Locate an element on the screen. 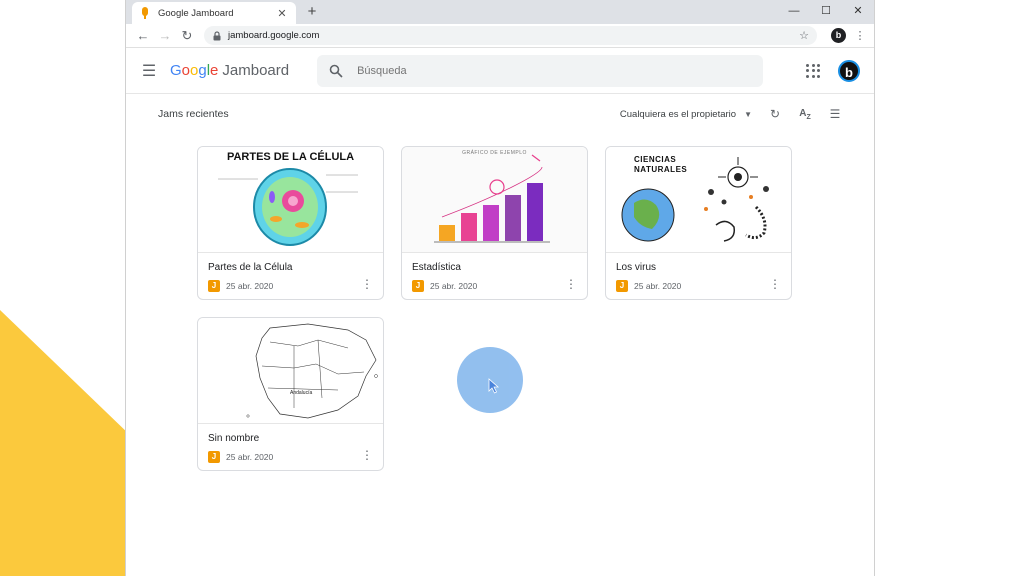 Image resolution: width=1024 pixels, height=576 pixels. back-button: ← is located at coordinates (143, 35).